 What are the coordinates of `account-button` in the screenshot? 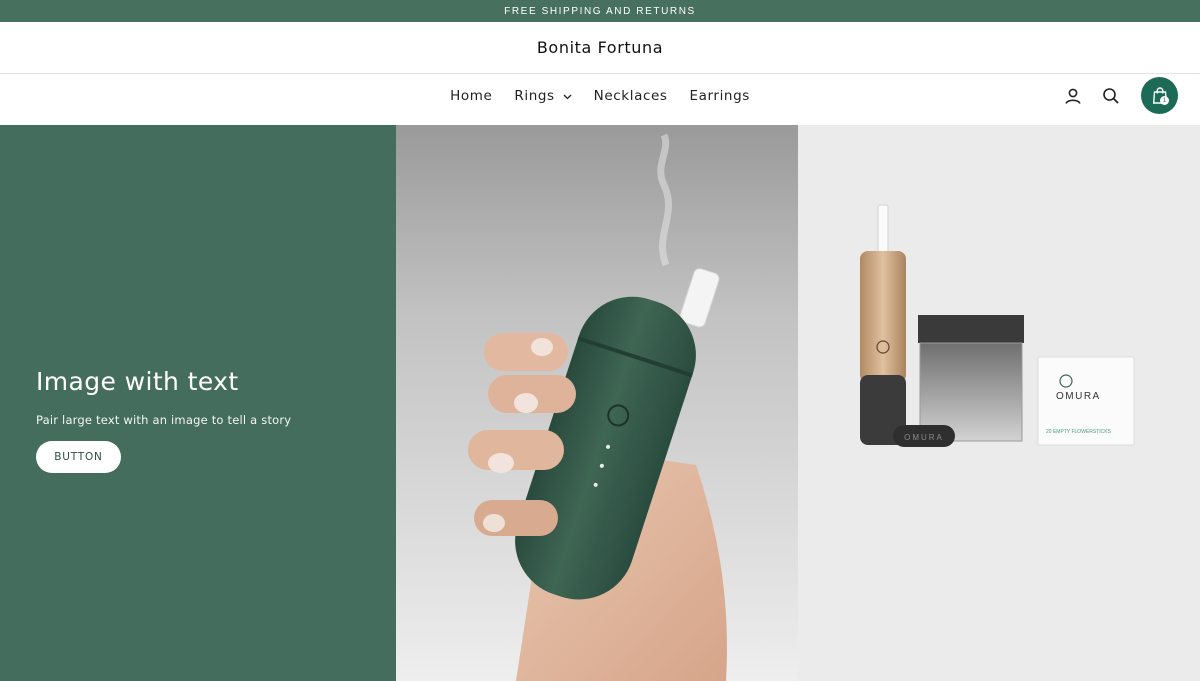 It's located at (1073, 96).